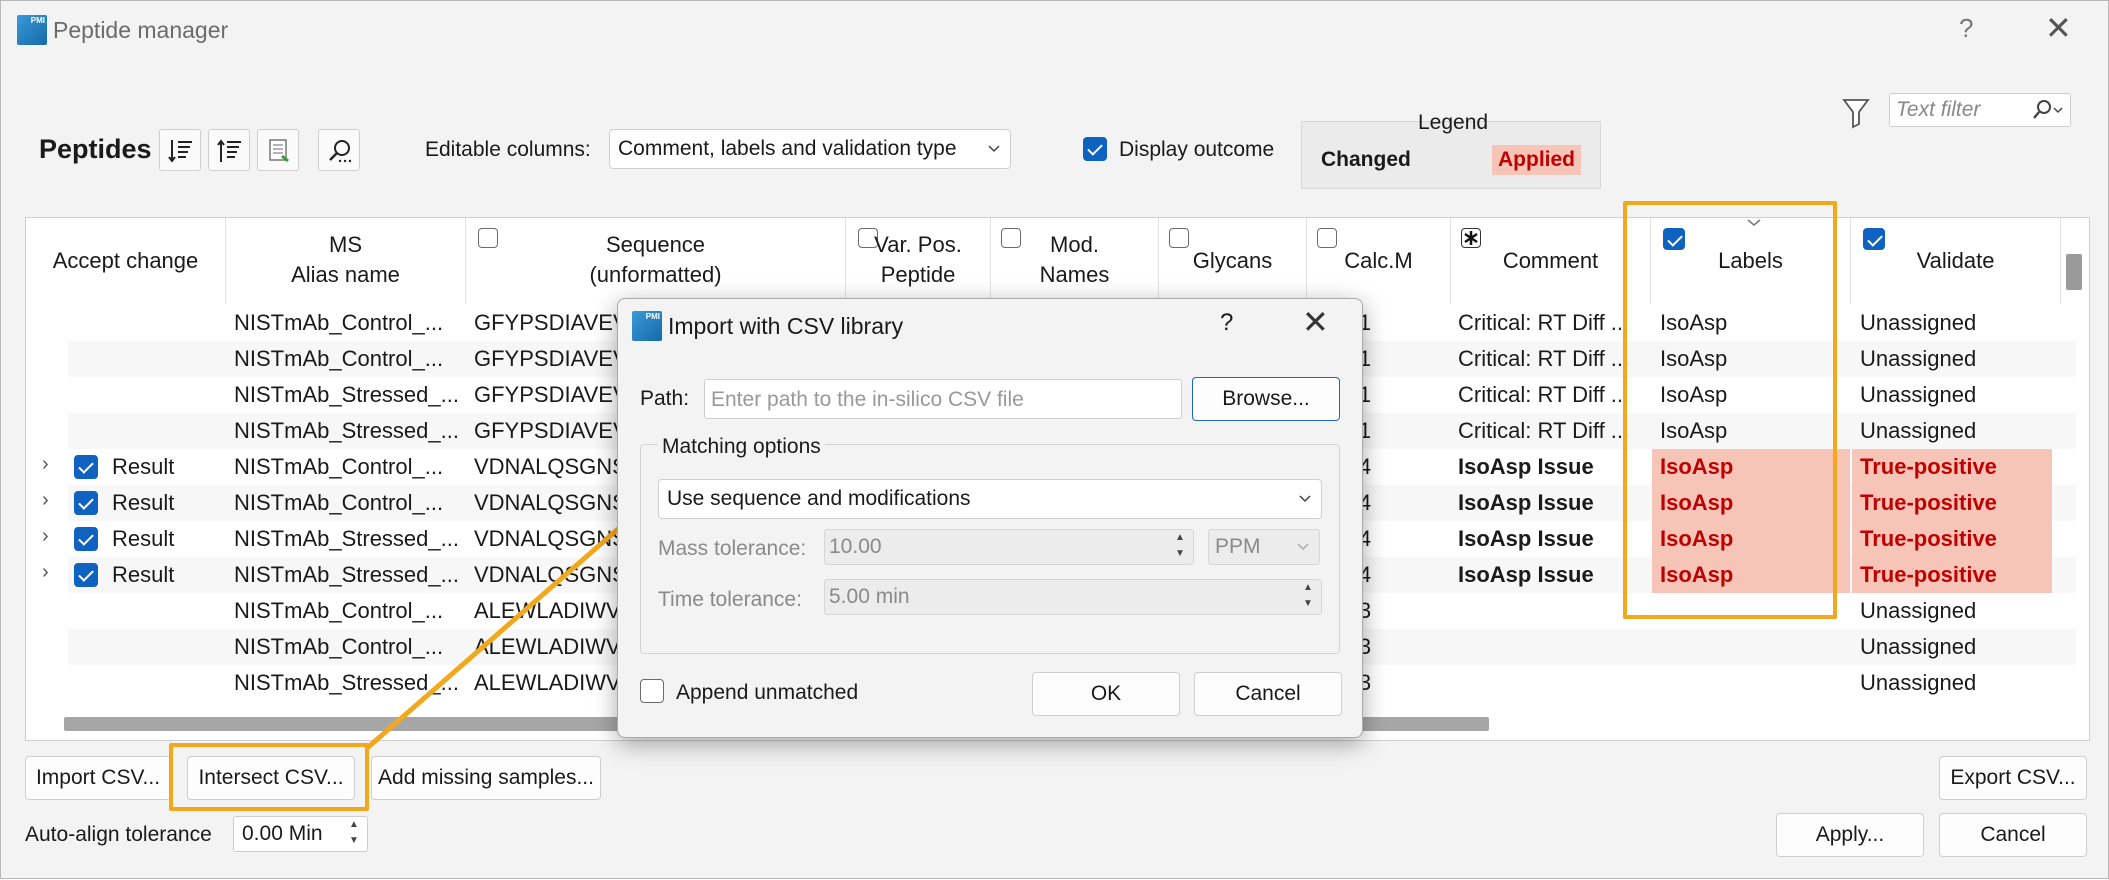  What do you see at coordinates (990, 499) in the screenshot?
I see `matching-select: Use sequence and modifications` at bounding box center [990, 499].